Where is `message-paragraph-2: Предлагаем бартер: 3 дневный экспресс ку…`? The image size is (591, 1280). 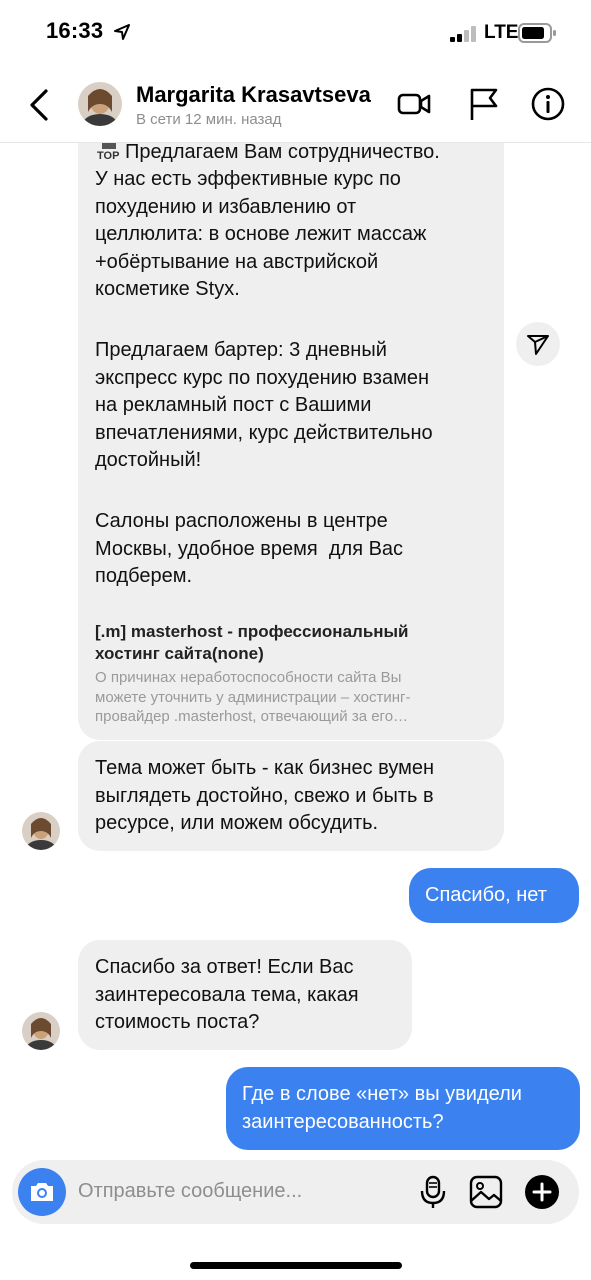
message-paragraph-2: Предлагаем бартер: 3 дневный экспресс ку… is located at coordinates (264, 405).